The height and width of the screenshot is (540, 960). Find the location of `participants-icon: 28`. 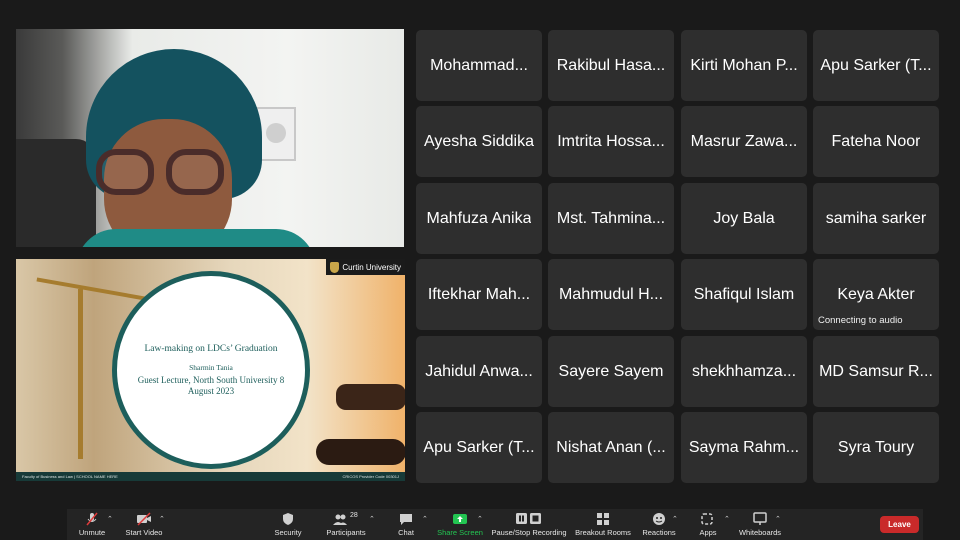

participants-icon: 28 is located at coordinates (346, 519).